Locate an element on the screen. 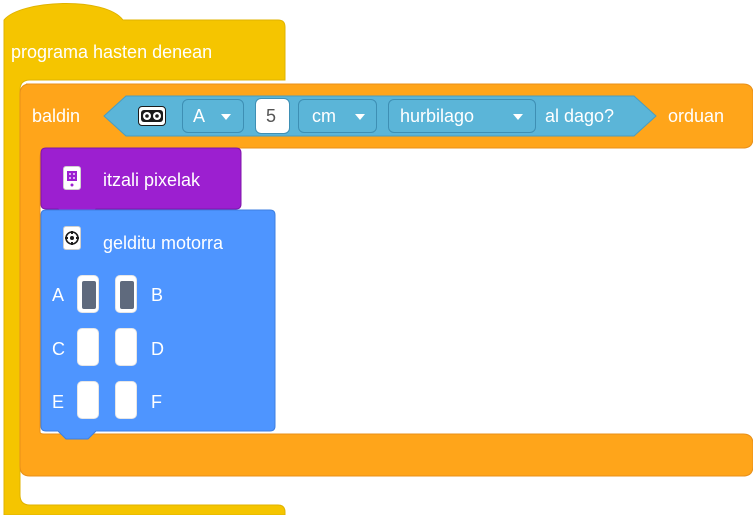  port-label-f: F is located at coordinates (156, 402).